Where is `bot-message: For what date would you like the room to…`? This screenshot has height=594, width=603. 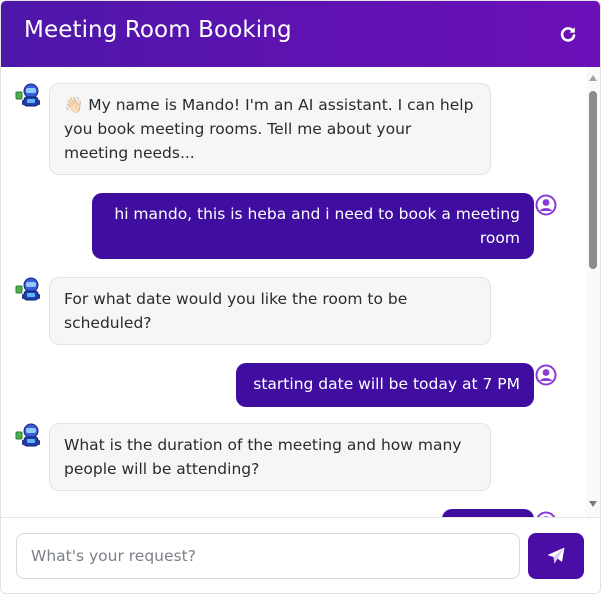
bot-message: For what date would you like the room to… is located at coordinates (270, 311).